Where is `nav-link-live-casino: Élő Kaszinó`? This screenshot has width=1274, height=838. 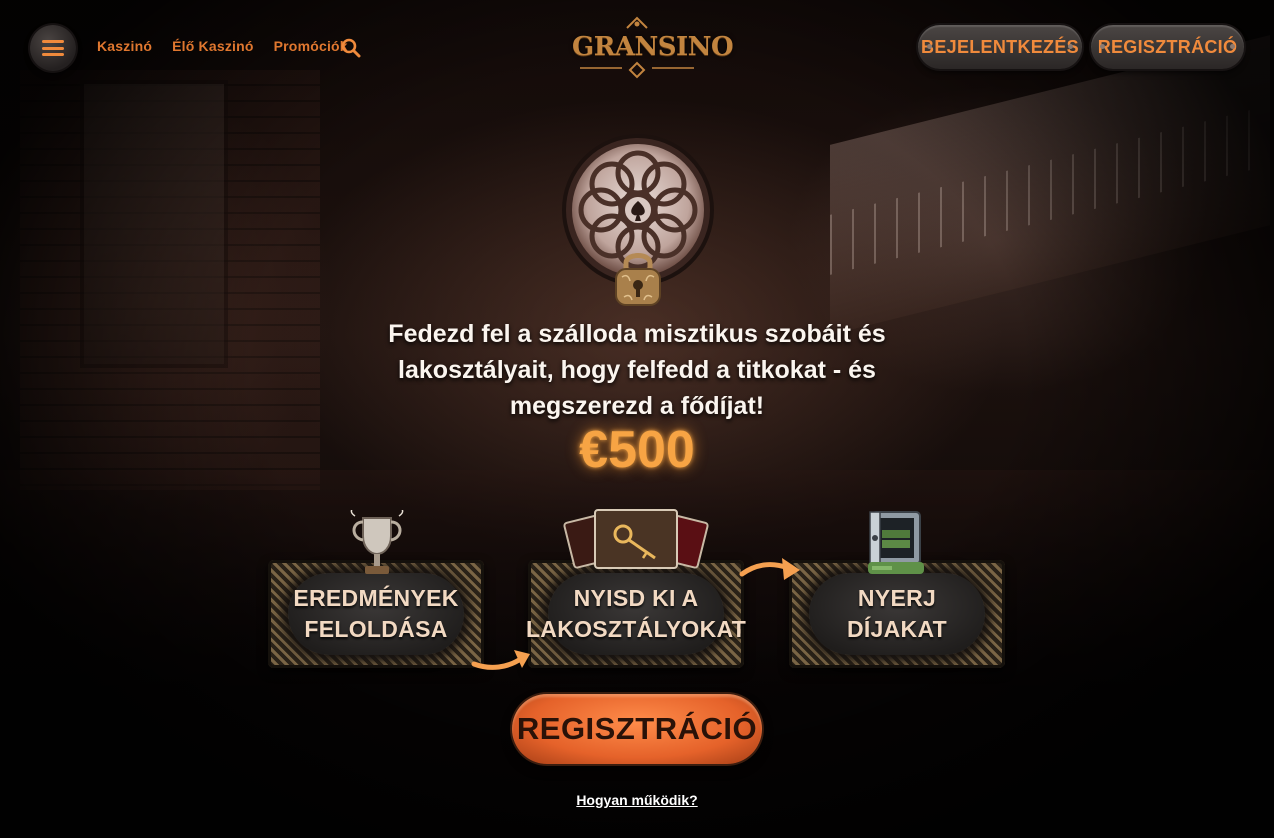 nav-link-live-casino: Élő Kaszinó is located at coordinates (213, 46).